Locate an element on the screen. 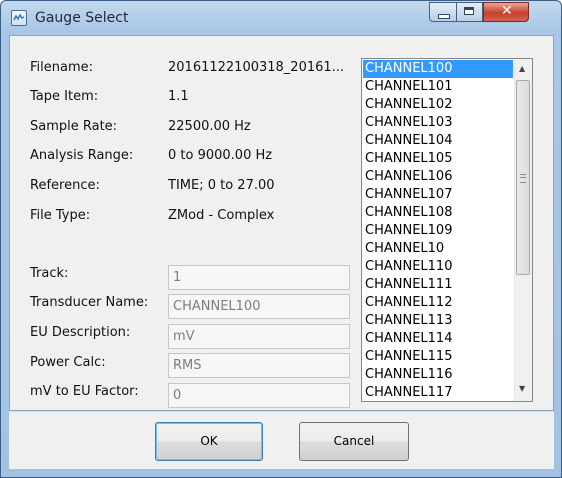  filename-label: Filename: is located at coordinates (62, 67).